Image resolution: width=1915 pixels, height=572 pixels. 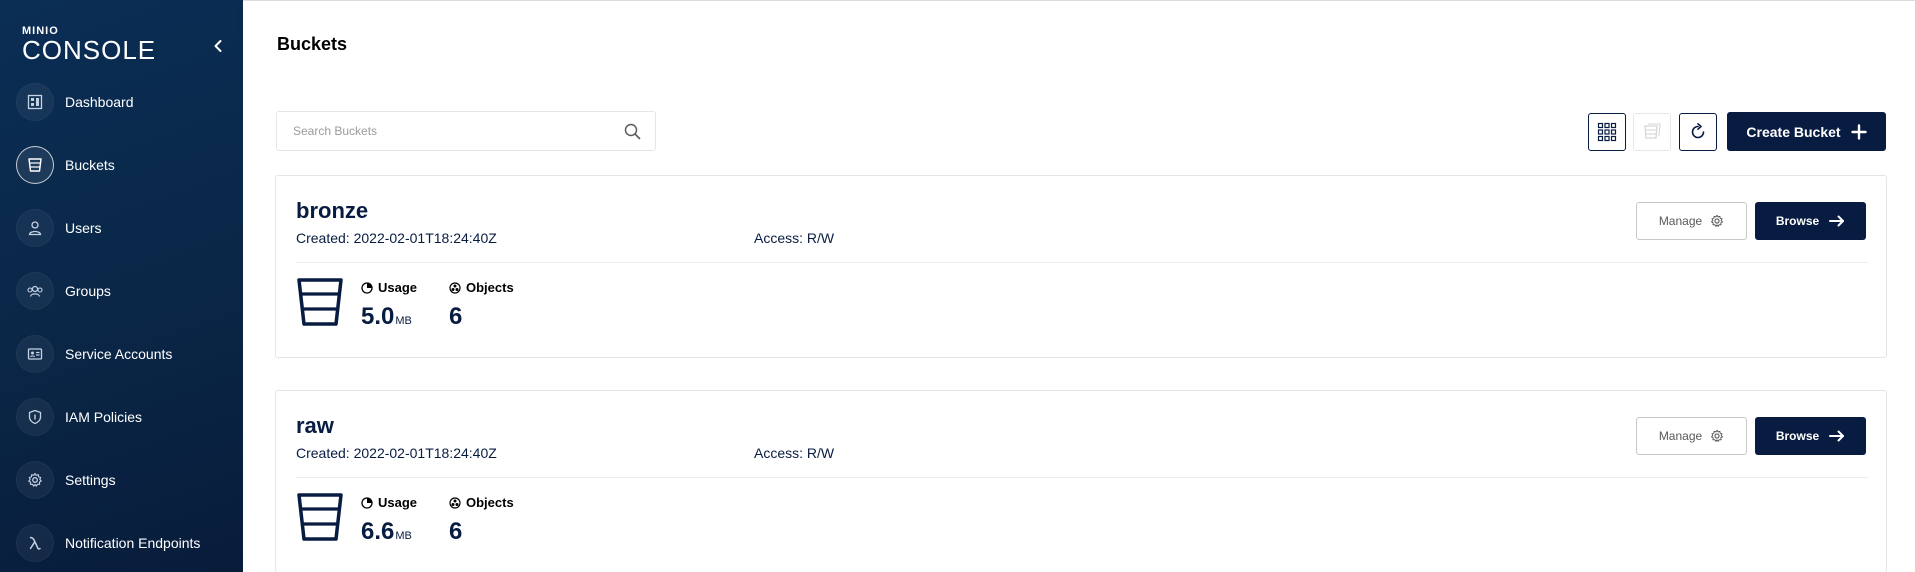 I want to click on sidebar-item-label: Service Accounts, so click(x=119, y=354).